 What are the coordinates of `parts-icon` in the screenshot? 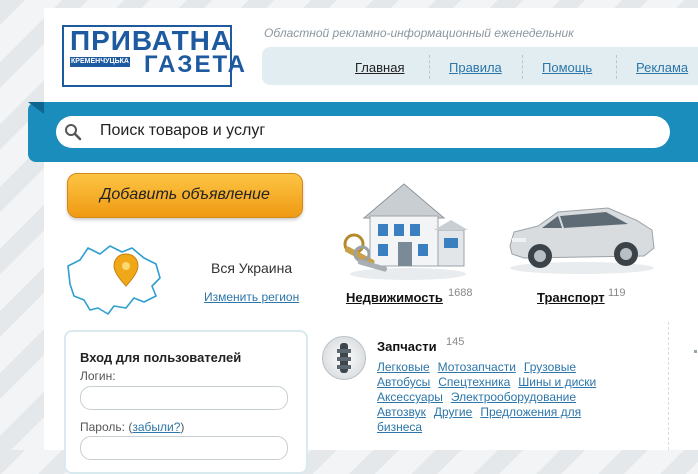 It's located at (344, 358).